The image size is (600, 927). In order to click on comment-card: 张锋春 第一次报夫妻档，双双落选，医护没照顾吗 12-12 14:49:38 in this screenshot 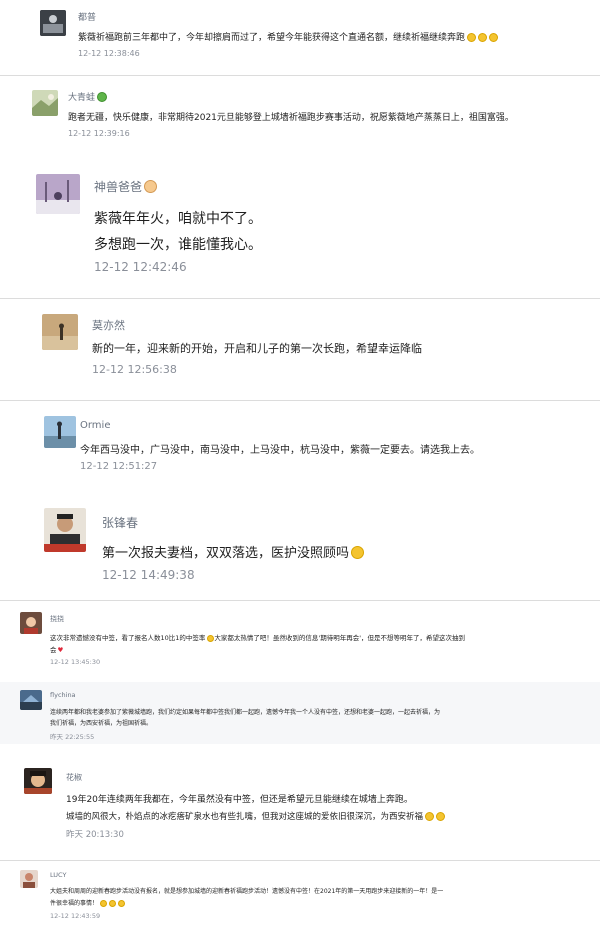, I will do `click(300, 544)`.